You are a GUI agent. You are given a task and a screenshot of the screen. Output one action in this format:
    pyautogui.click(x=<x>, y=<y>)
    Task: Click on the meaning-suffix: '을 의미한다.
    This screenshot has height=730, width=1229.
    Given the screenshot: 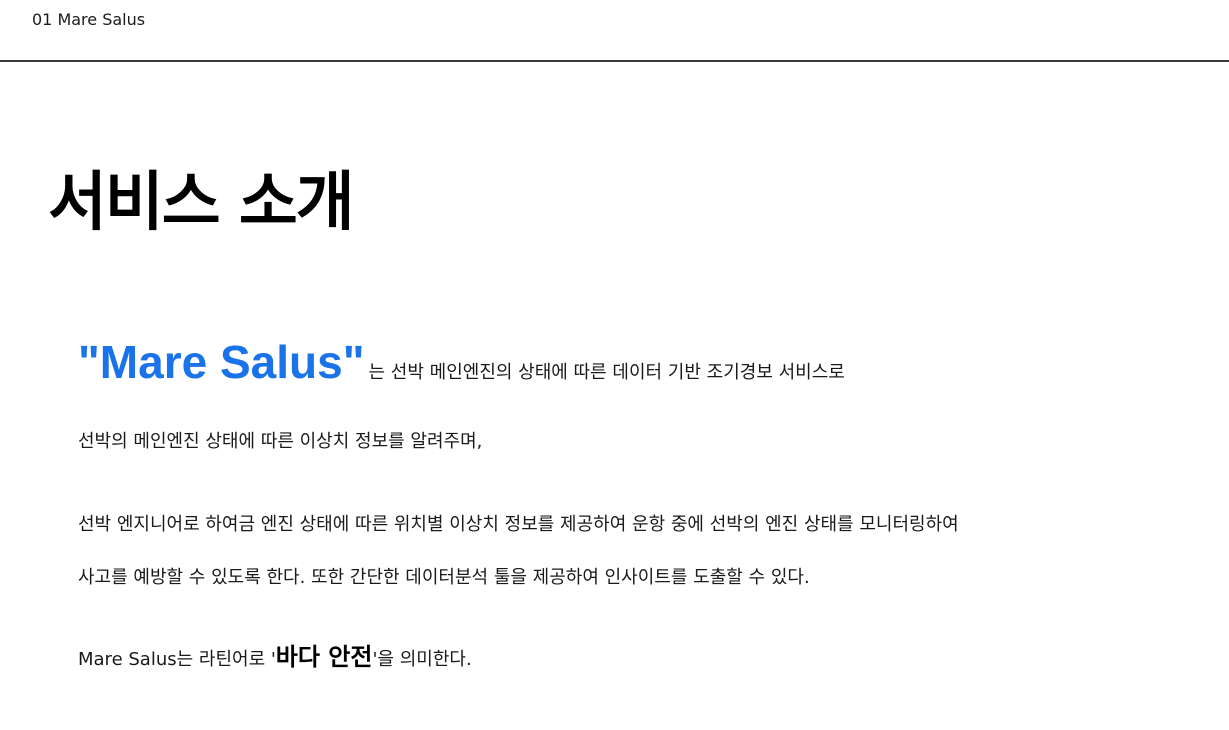 What is the action you would take?
    pyautogui.click(x=422, y=659)
    